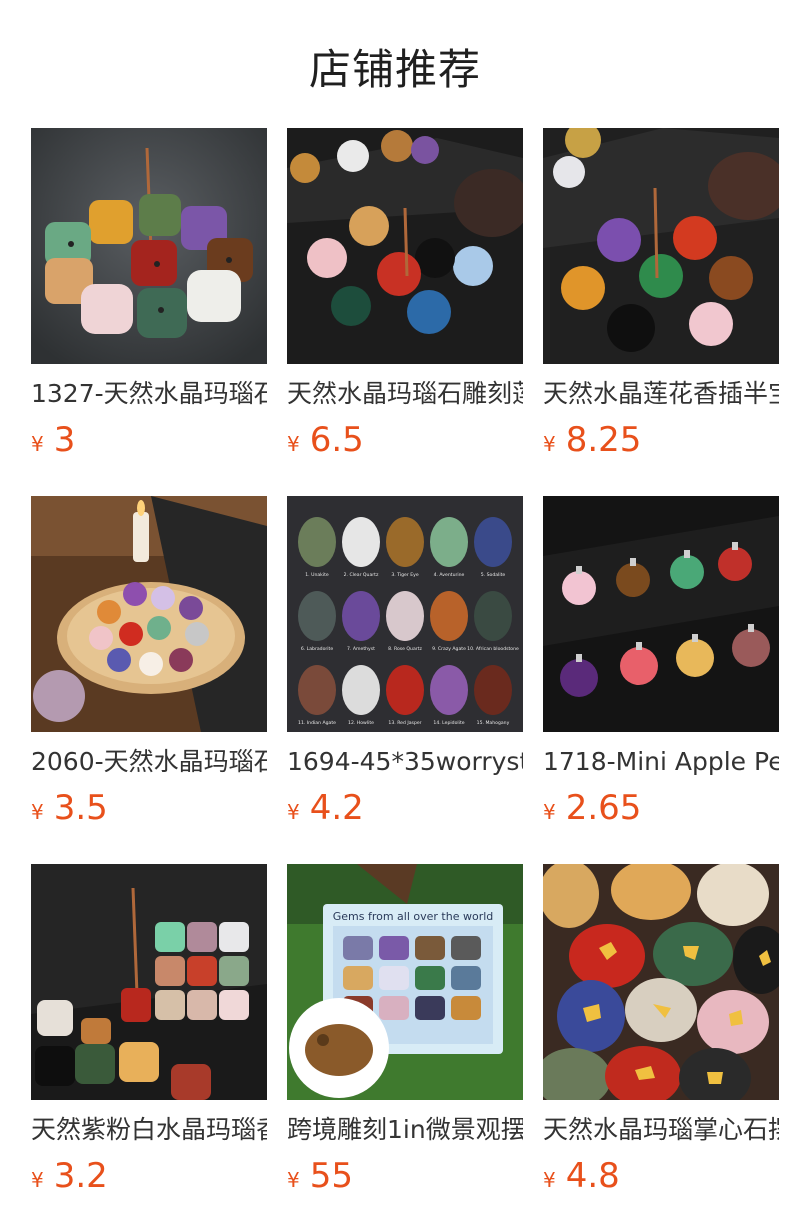  Describe the element at coordinates (149, 762) in the screenshot. I see `product-name: 2060-天然水晶玛瑙石香插` at that location.